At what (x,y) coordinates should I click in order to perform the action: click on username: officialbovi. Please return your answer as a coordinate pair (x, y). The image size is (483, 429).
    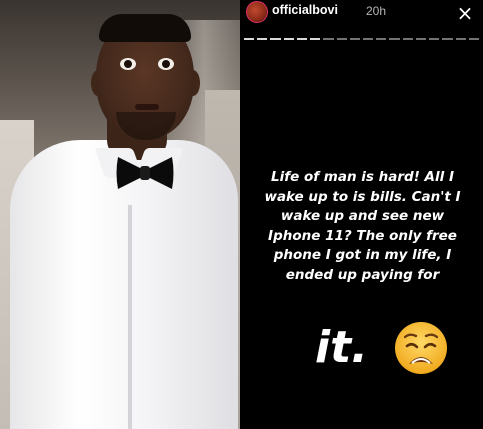
    Looking at the image, I should click on (305, 10).